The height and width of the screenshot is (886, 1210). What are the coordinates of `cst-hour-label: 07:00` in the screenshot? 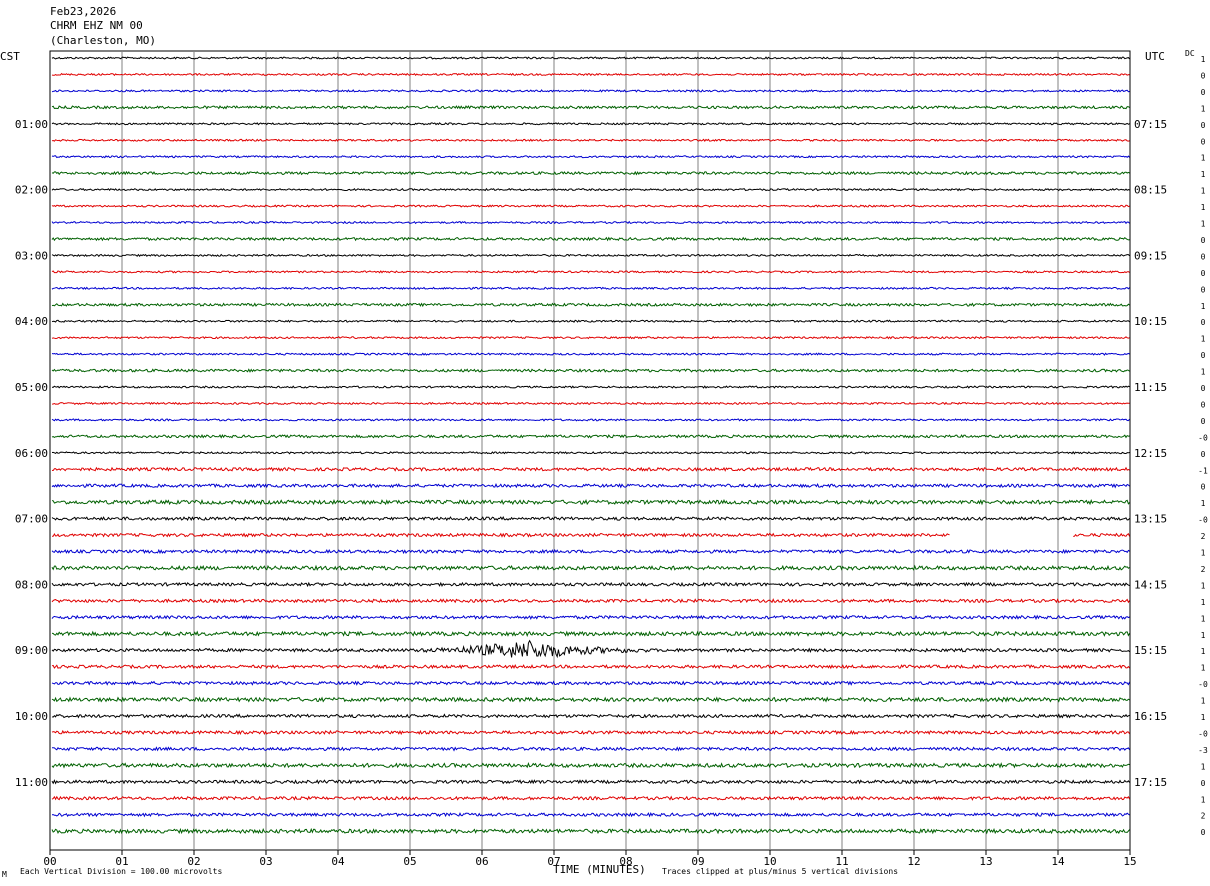 It's located at (31, 519).